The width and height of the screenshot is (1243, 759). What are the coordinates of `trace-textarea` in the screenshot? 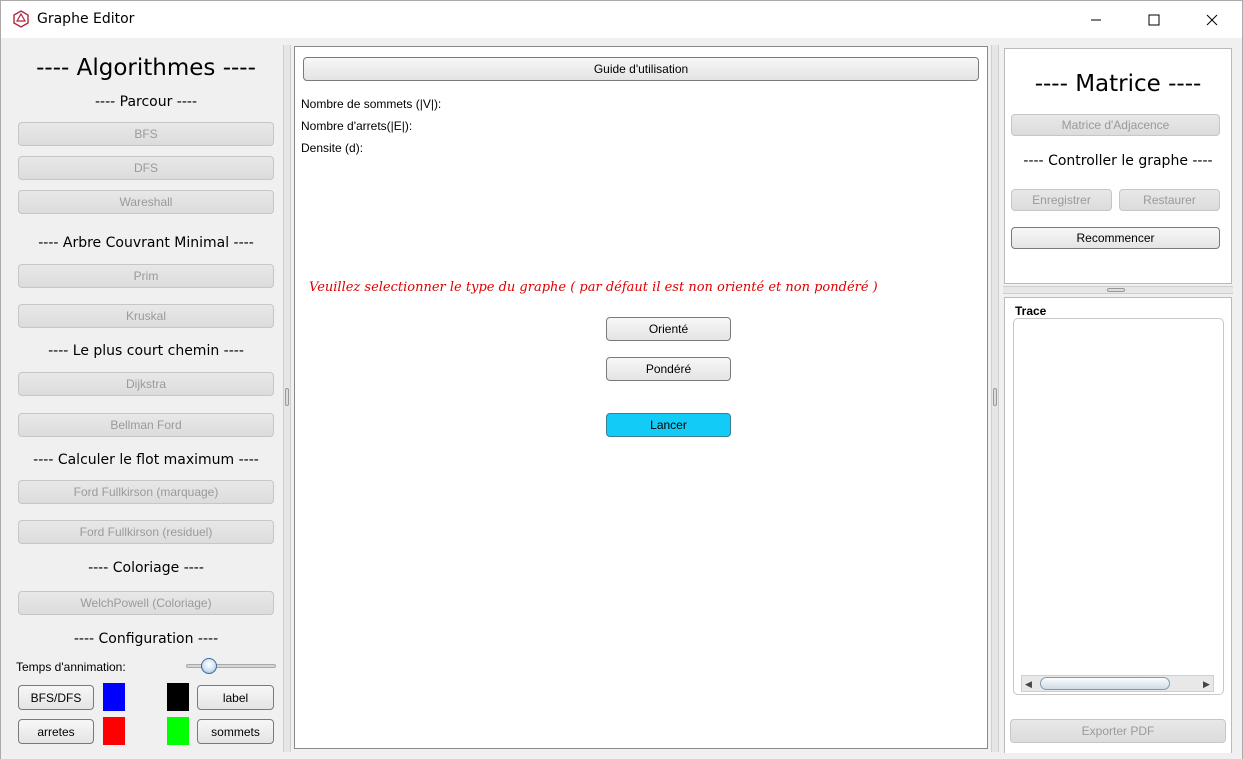 It's located at (1118, 506).